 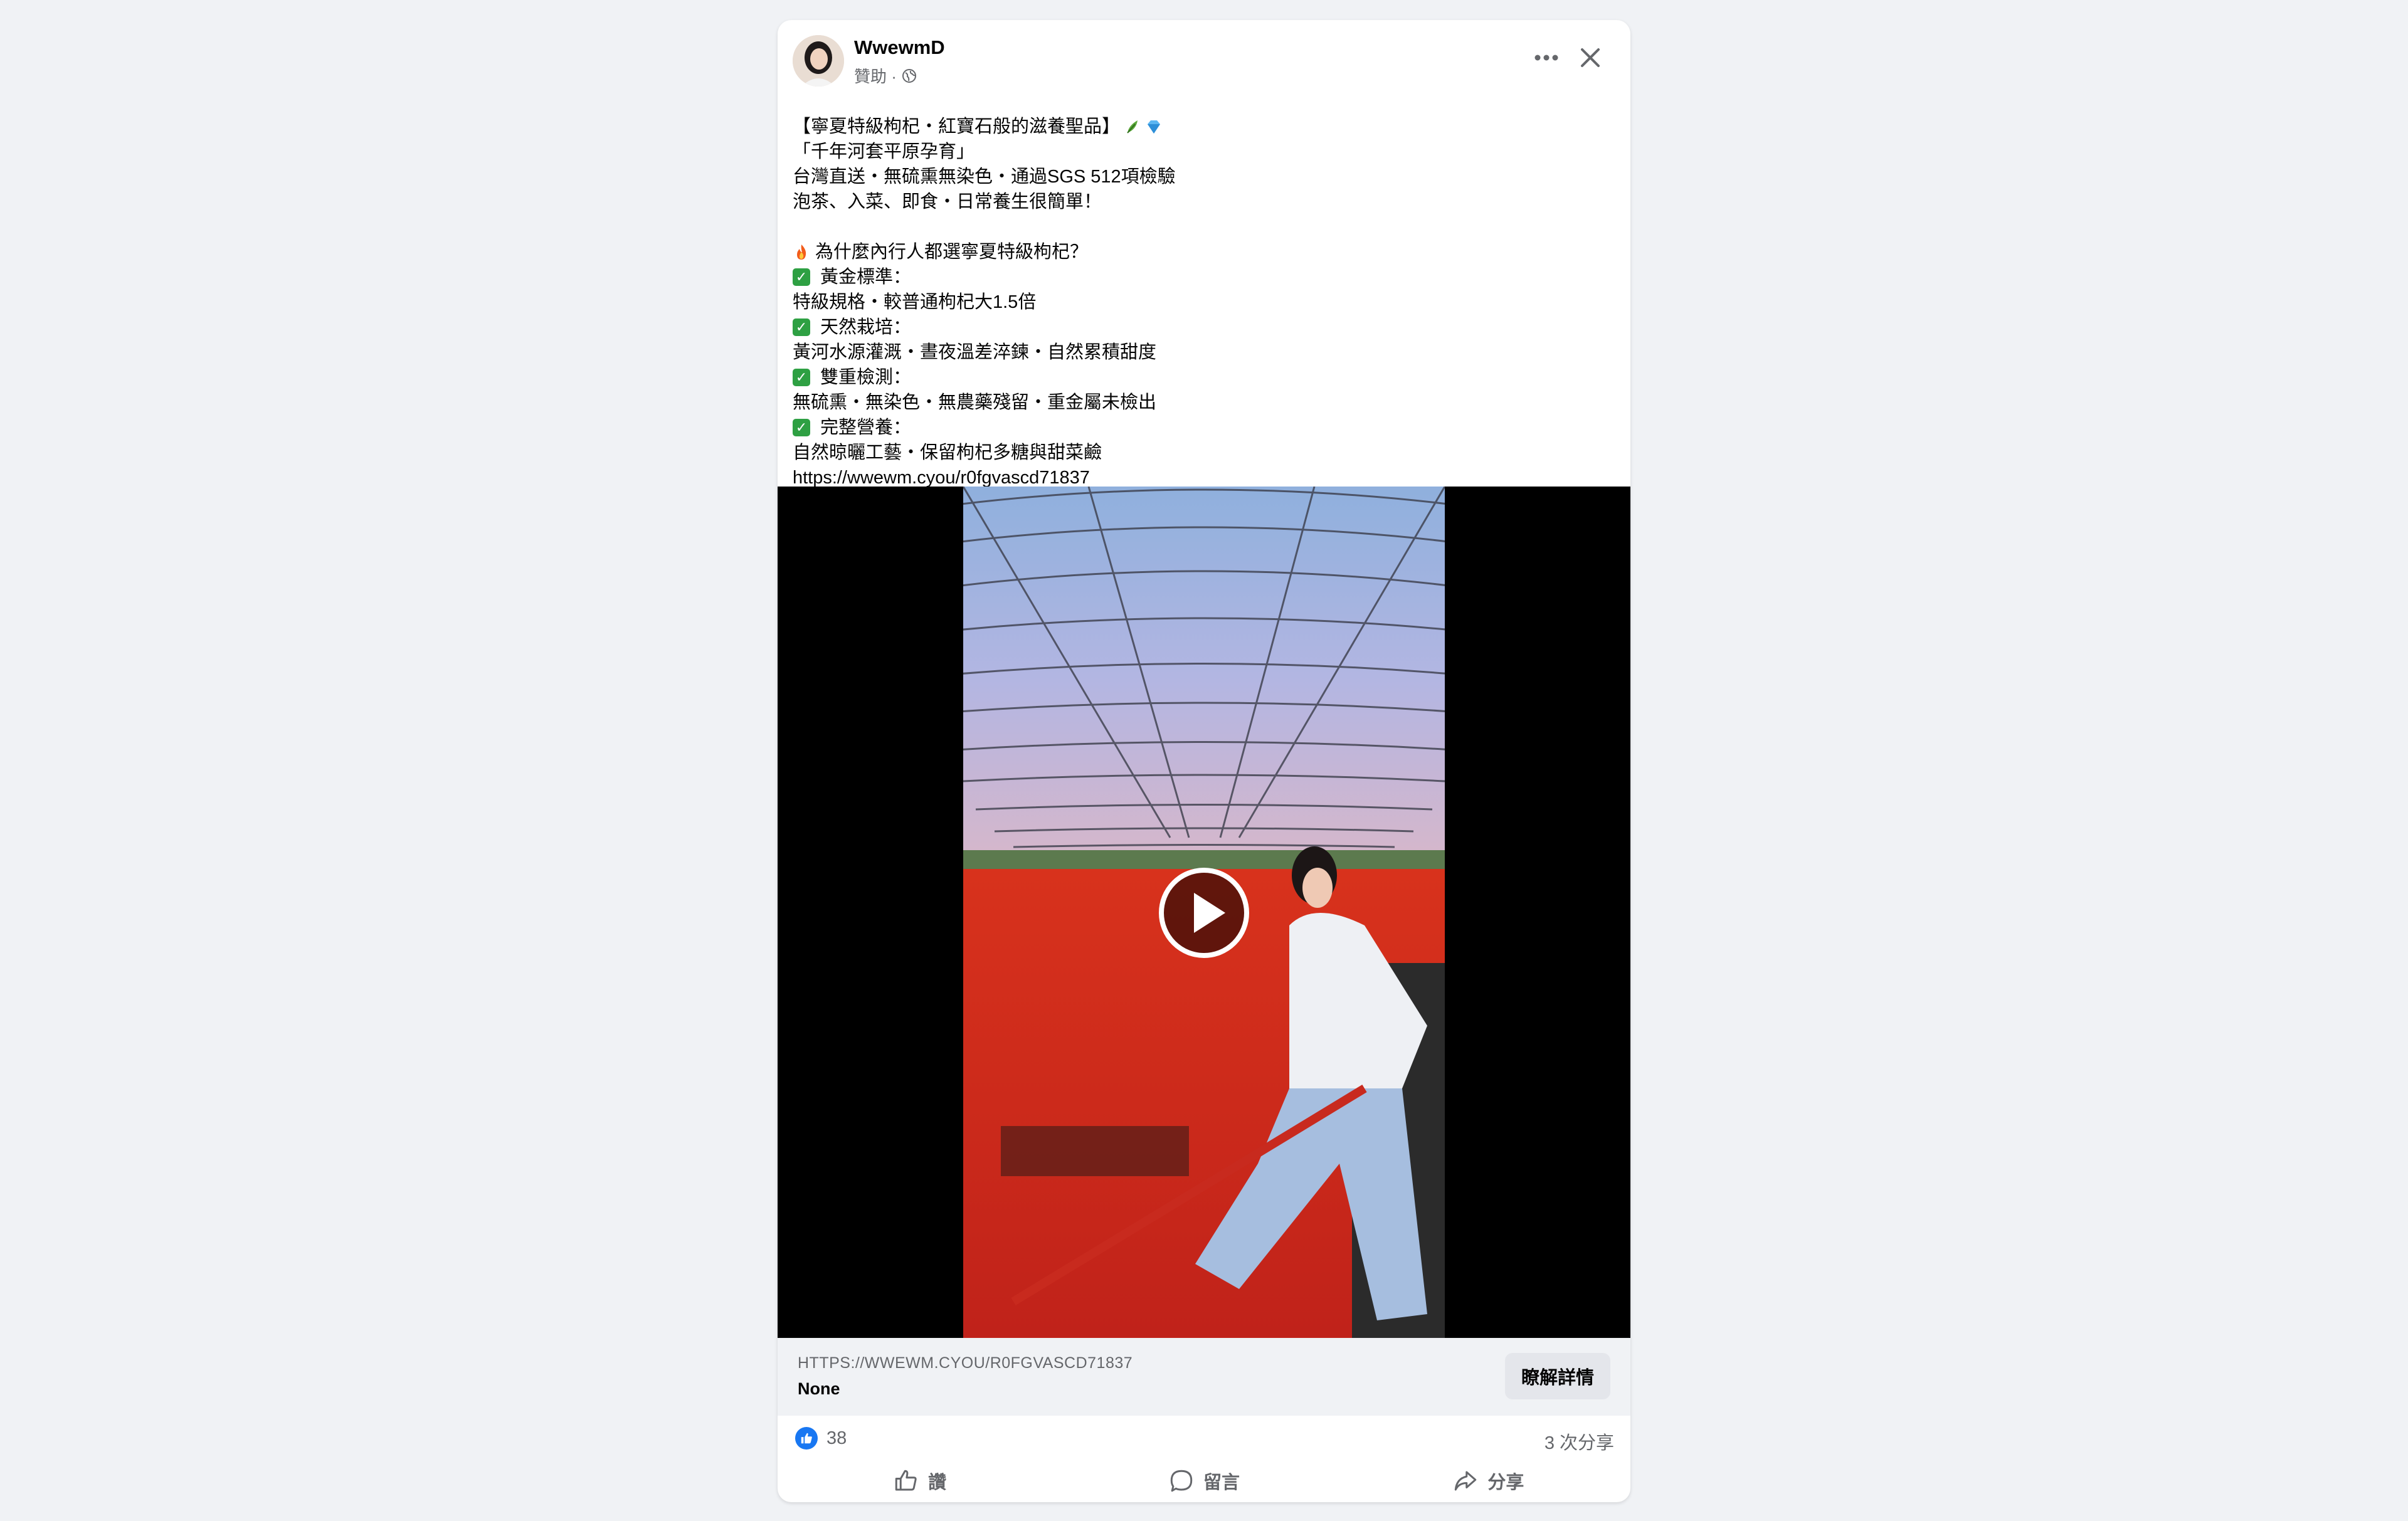 What do you see at coordinates (884, 152) in the screenshot?
I see `post-line-text: 「千年河套平原孕育」` at bounding box center [884, 152].